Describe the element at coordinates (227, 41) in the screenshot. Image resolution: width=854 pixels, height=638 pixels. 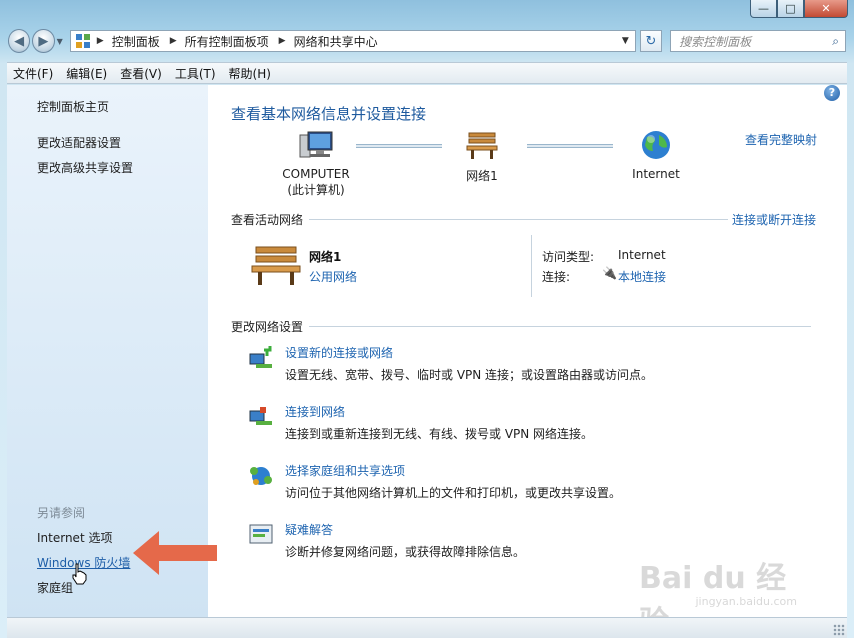
I see `breadcrumb-all-items: 所有控制面板项` at that location.